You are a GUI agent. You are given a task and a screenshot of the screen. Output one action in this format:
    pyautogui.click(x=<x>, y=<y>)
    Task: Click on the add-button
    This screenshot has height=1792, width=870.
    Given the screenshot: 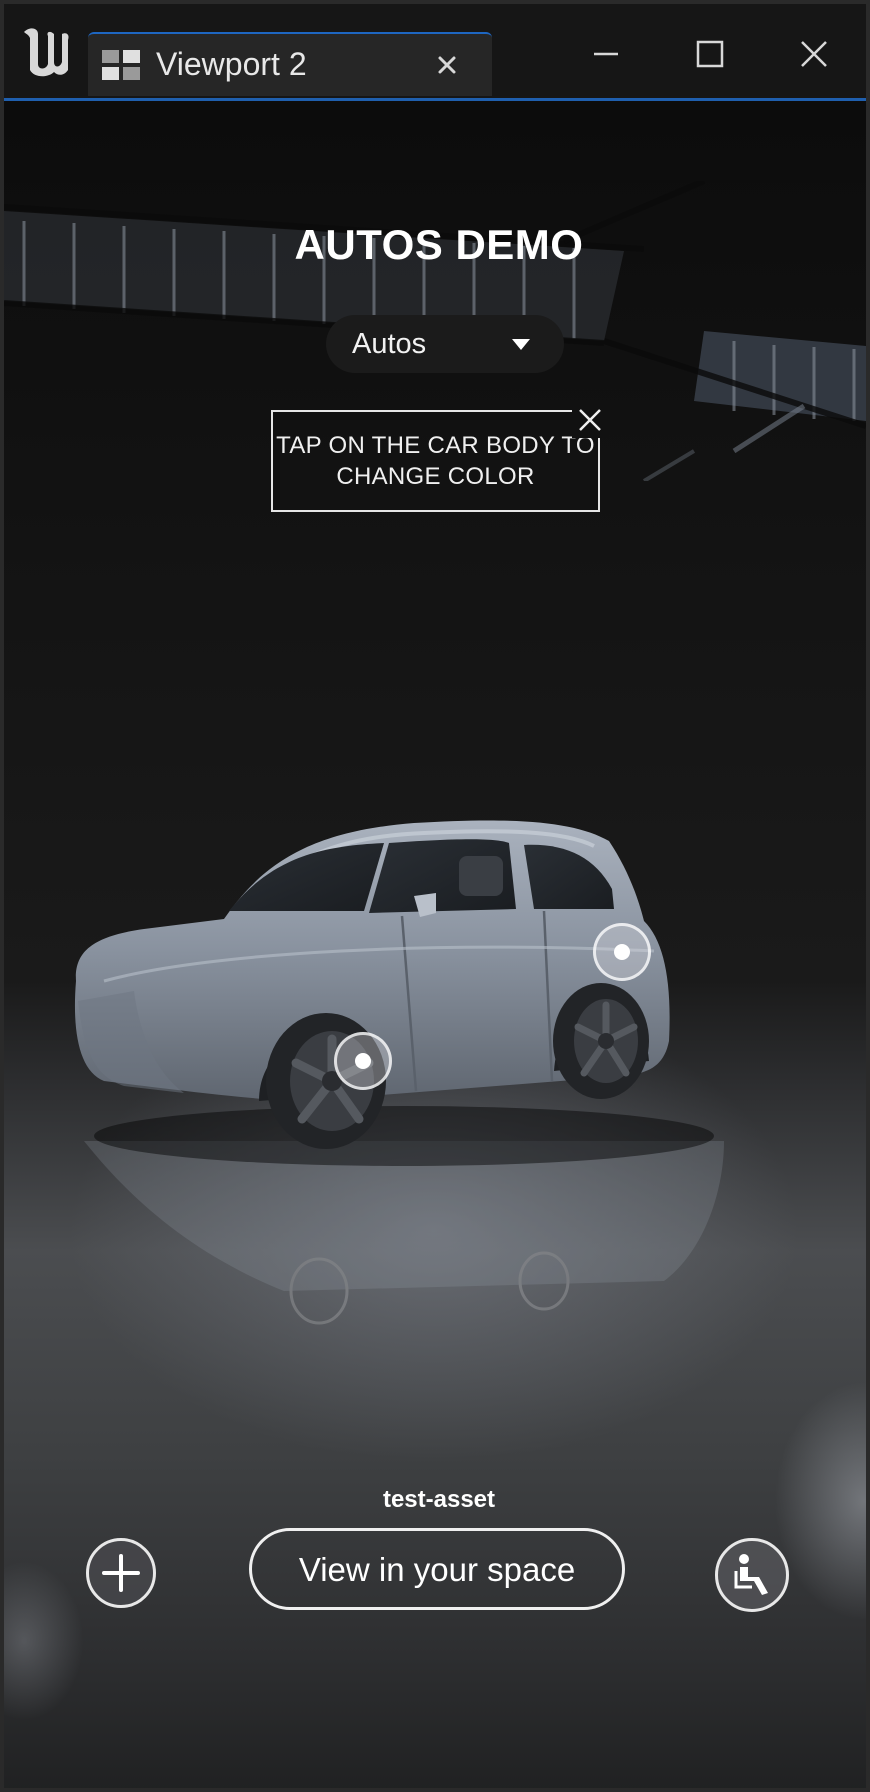 What is the action you would take?
    pyautogui.click(x=121, y=1573)
    